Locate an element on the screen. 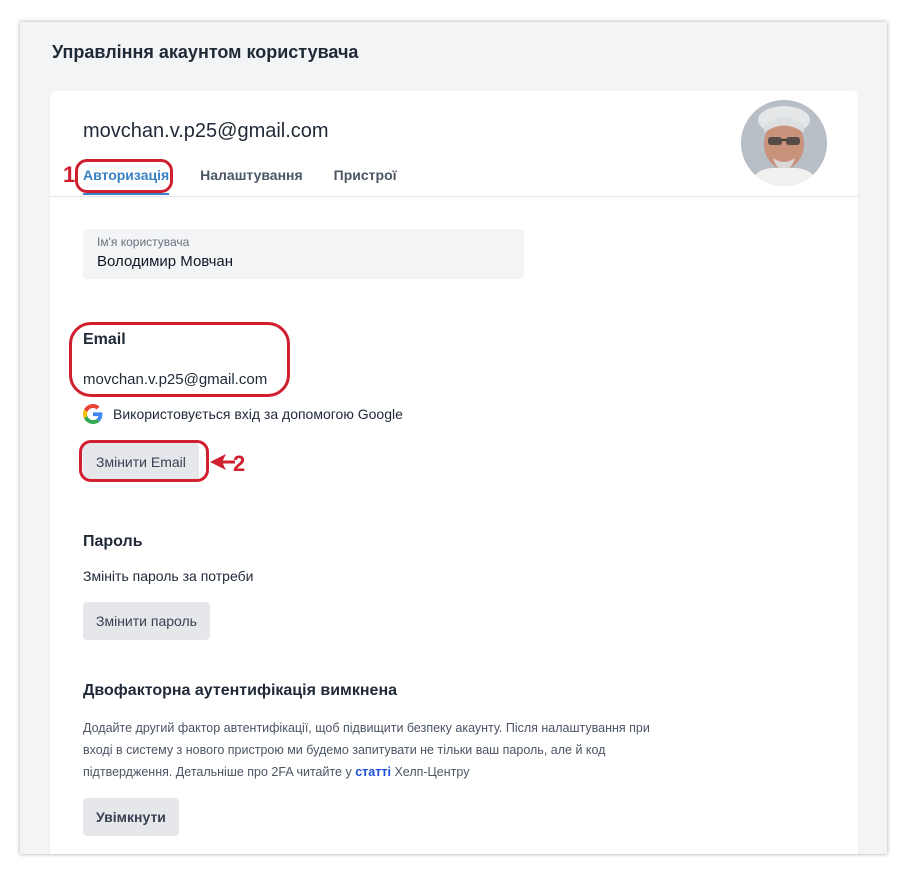 The height and width of the screenshot is (873, 907). user-photo-icon is located at coordinates (784, 143).